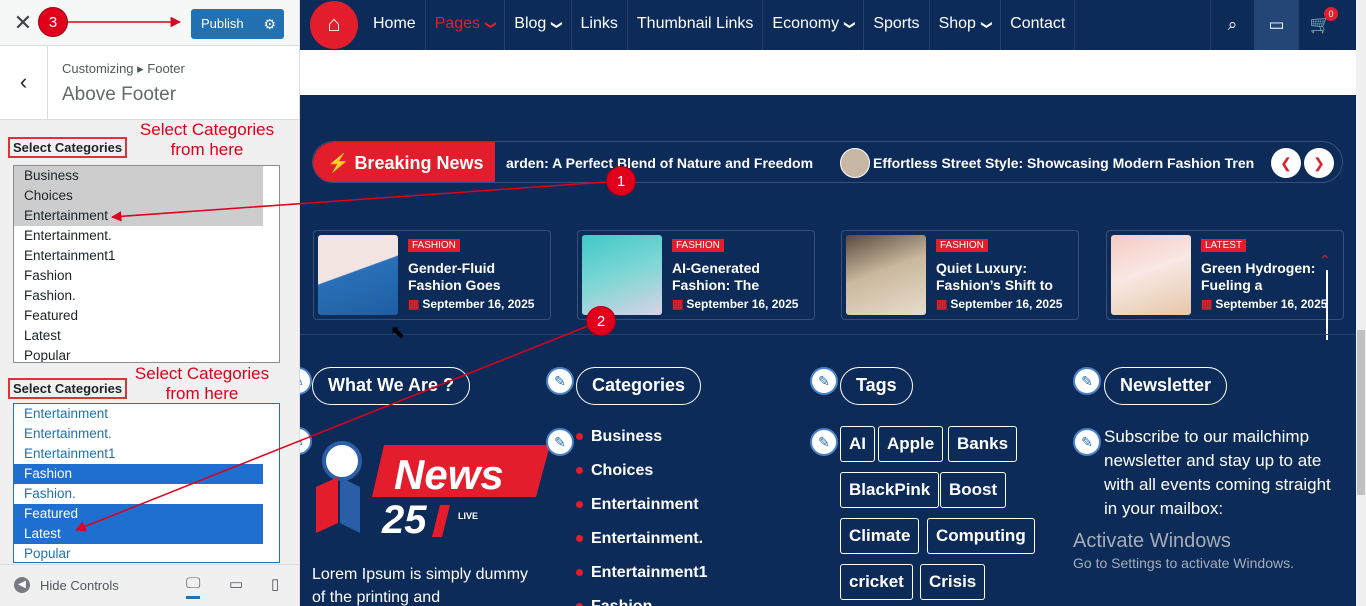  Describe the element at coordinates (641, 444) in the screenshot. I see `footer-category-link: Business` at that location.